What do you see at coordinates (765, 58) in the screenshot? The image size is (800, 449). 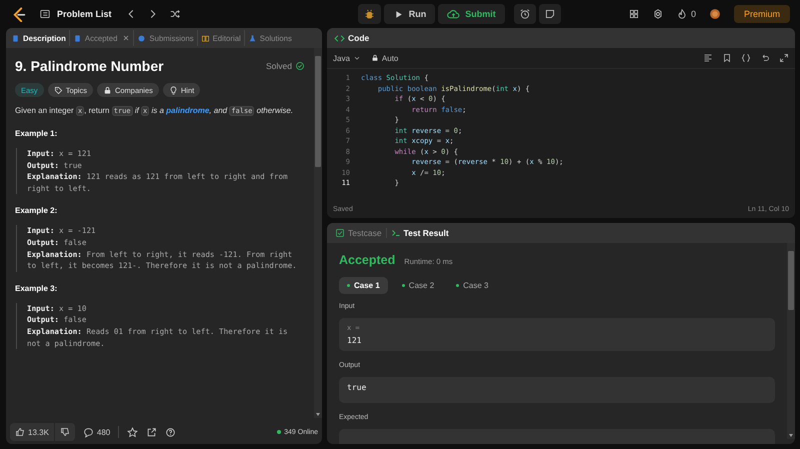 I see `undo-icon` at bounding box center [765, 58].